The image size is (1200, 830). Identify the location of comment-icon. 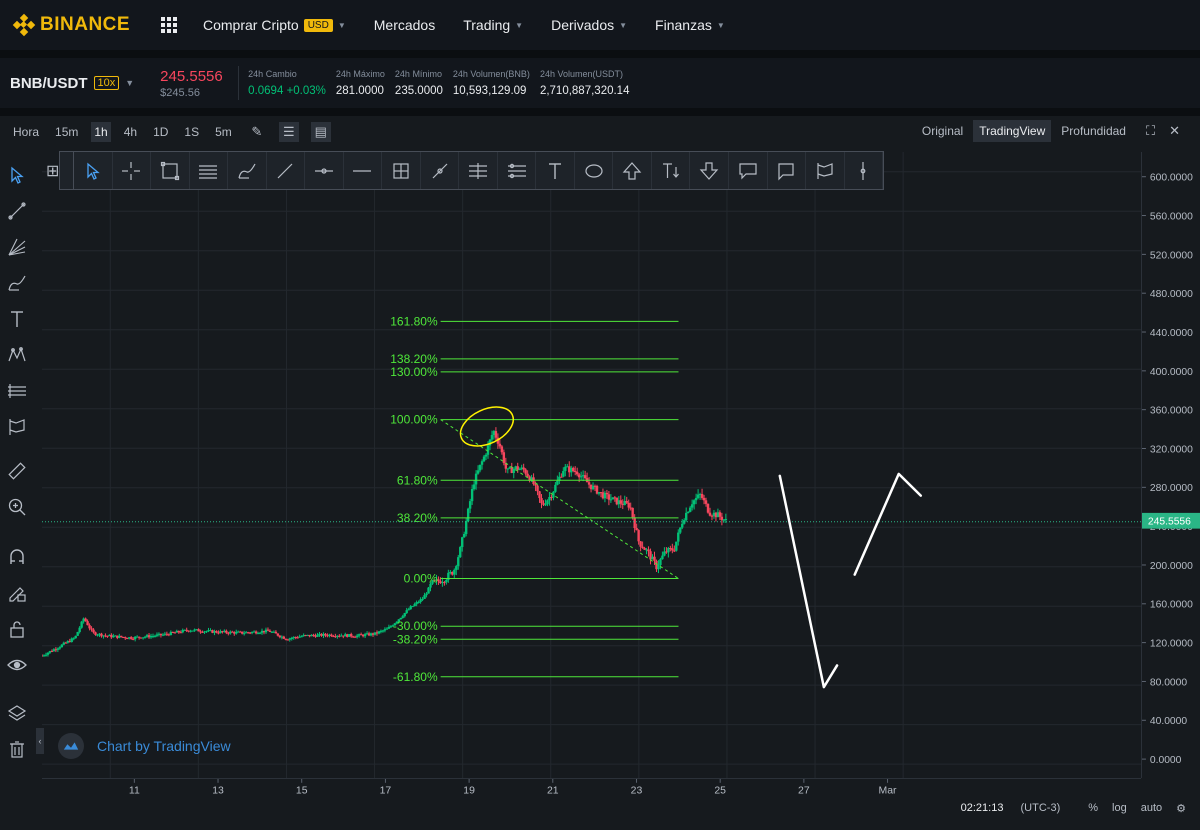
(787, 170).